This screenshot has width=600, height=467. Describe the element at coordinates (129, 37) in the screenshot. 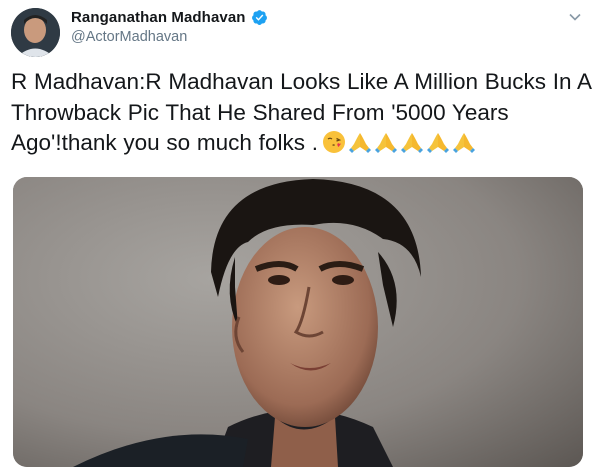

I see `user-handle: @ActorMadhavan` at that location.